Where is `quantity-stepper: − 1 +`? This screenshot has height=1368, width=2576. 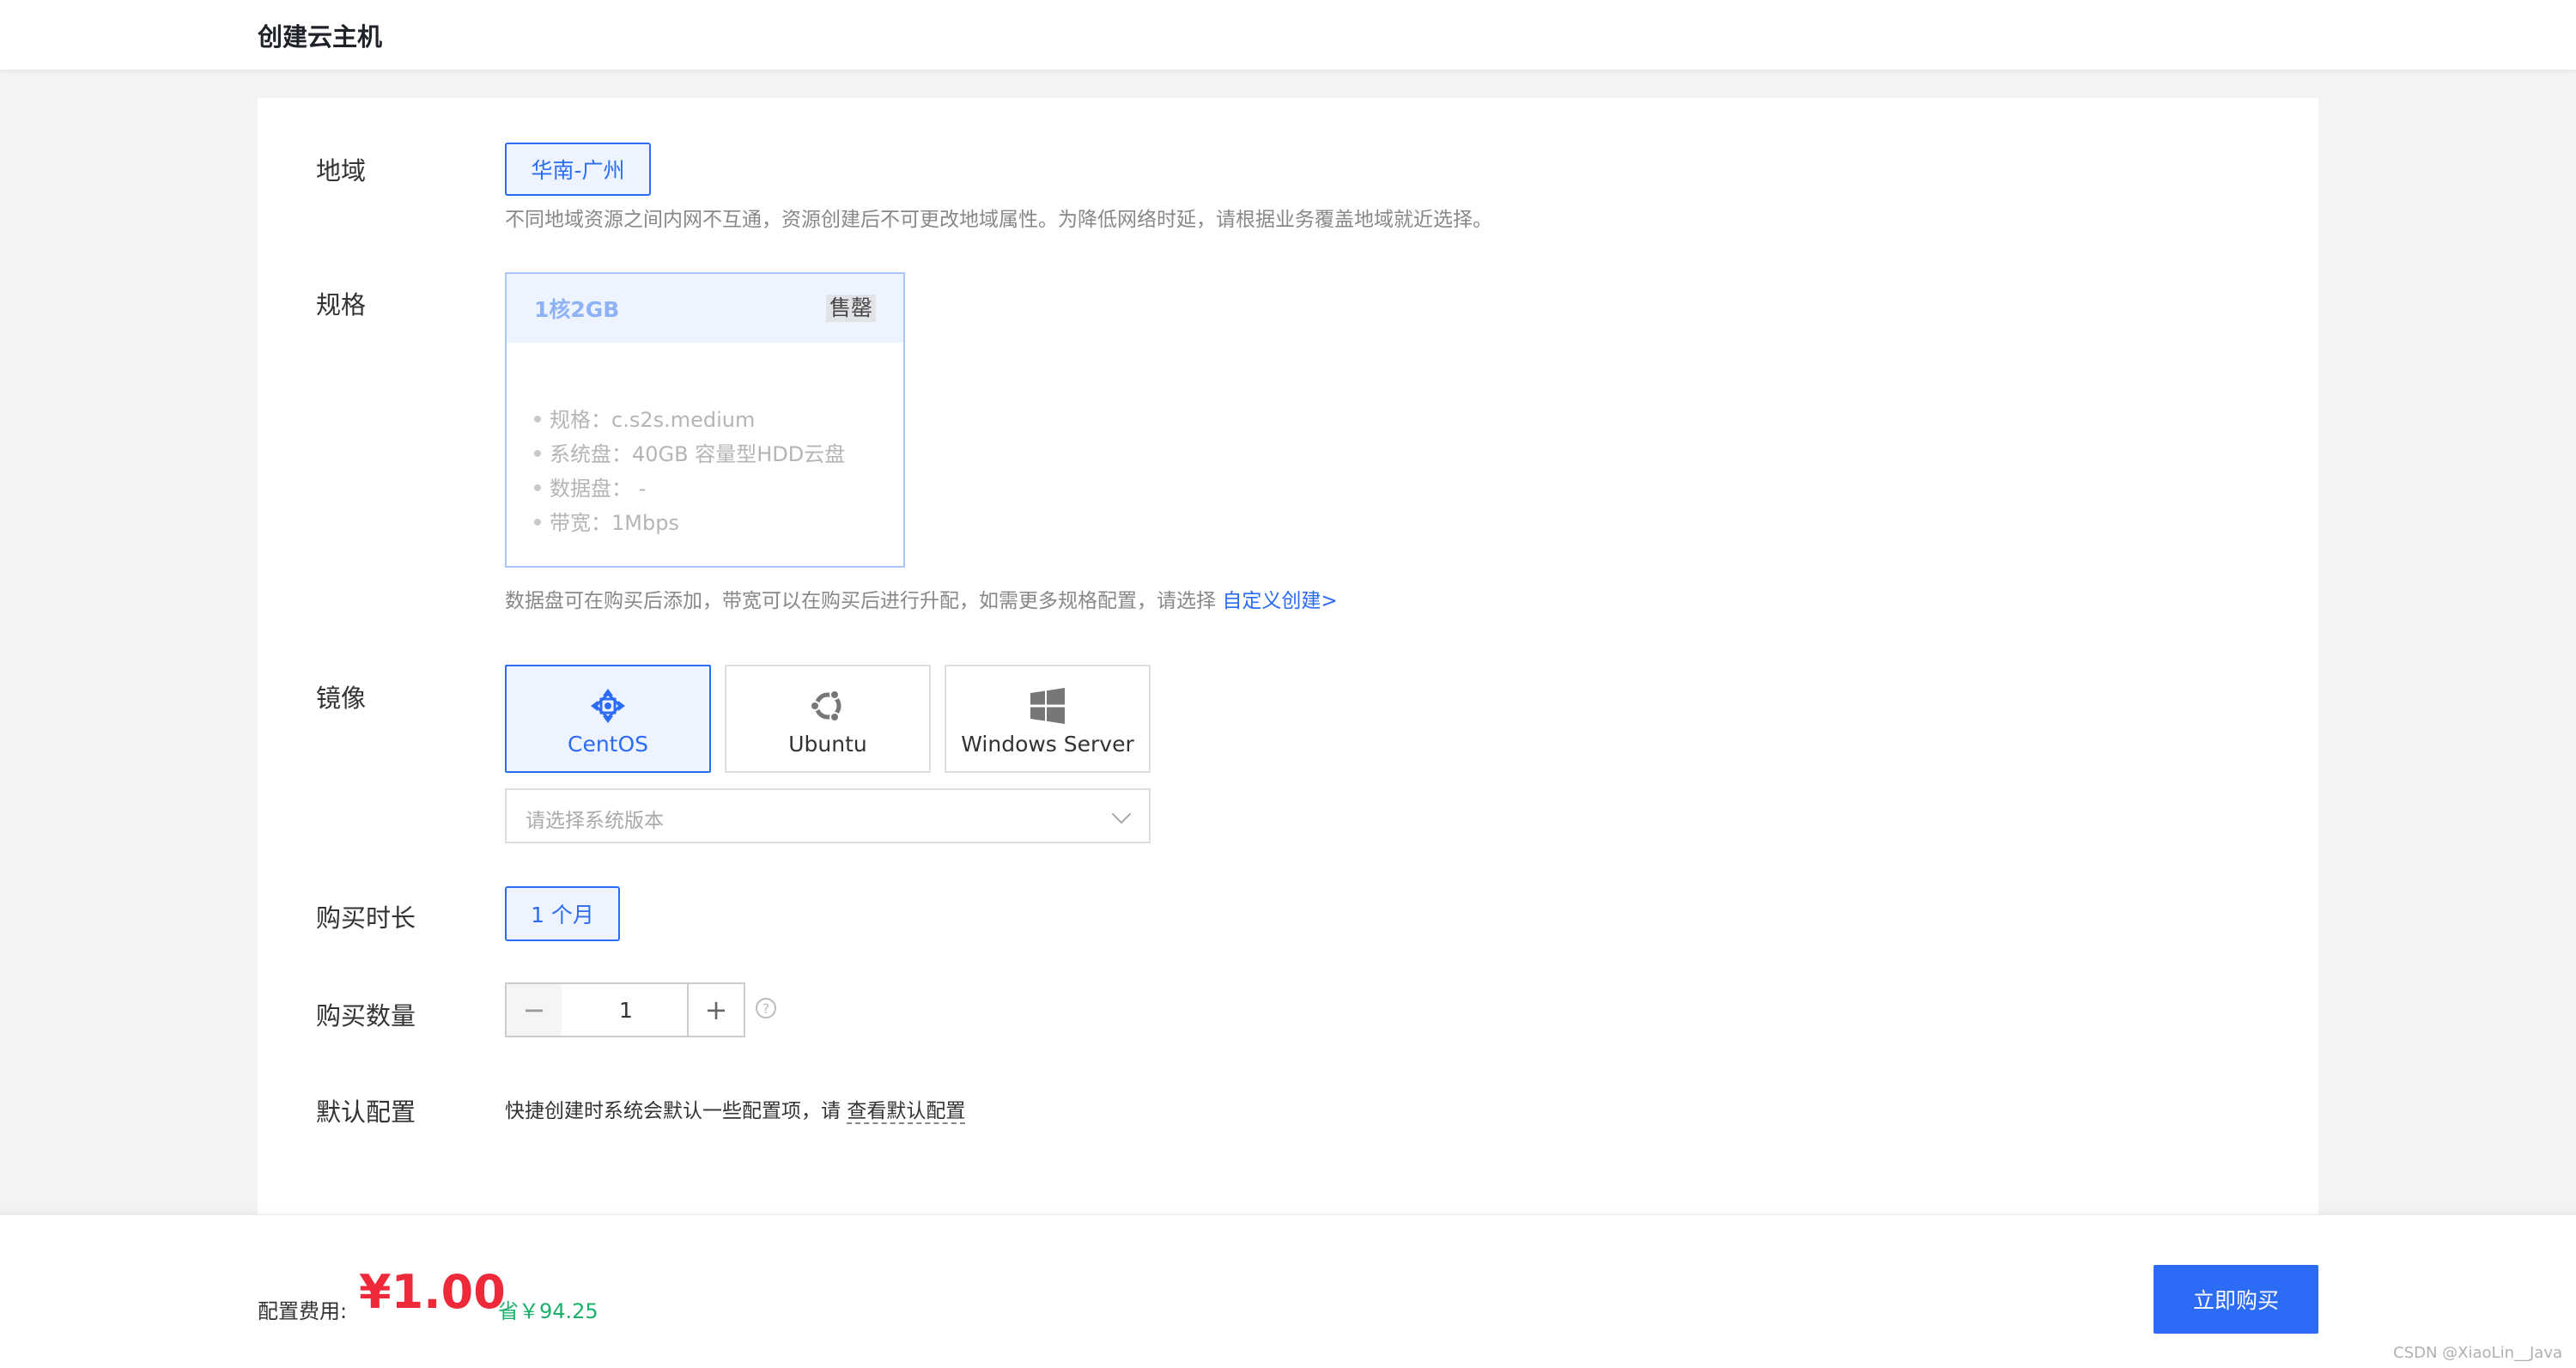 quantity-stepper: − 1 + is located at coordinates (625, 1009).